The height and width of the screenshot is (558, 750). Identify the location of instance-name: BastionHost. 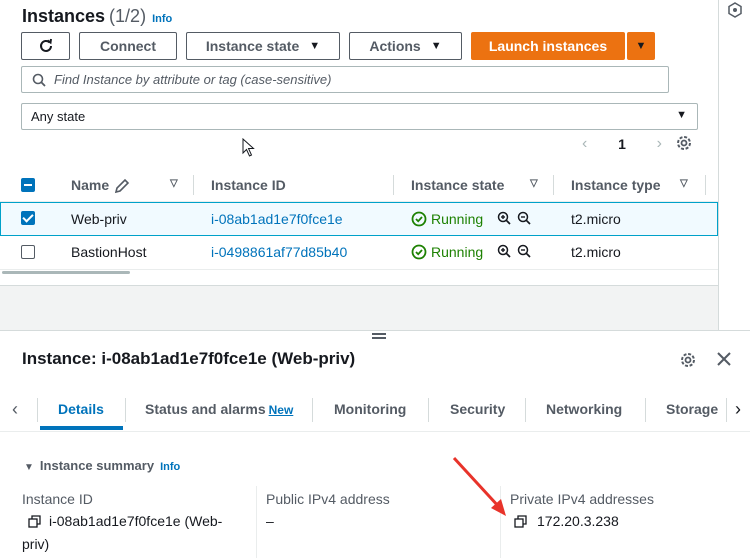
(109, 252).